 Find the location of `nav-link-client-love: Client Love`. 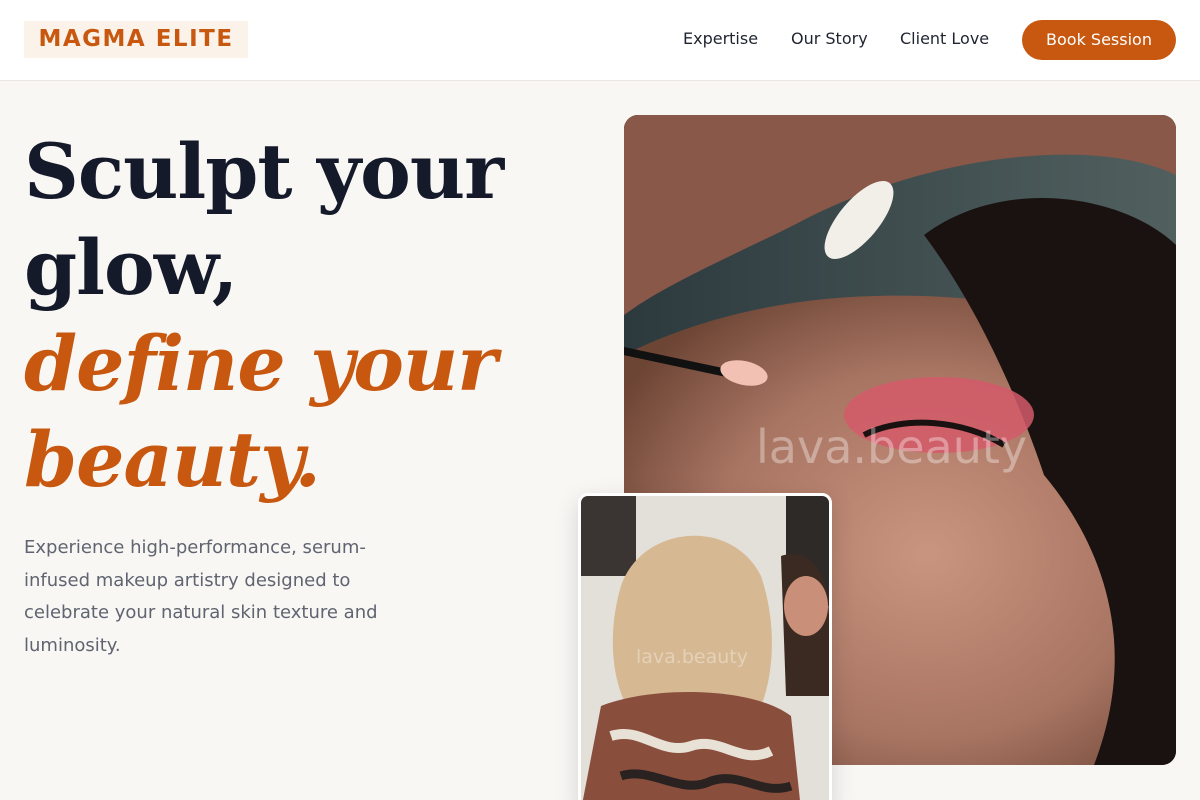

nav-link-client-love: Client Love is located at coordinates (944, 39).